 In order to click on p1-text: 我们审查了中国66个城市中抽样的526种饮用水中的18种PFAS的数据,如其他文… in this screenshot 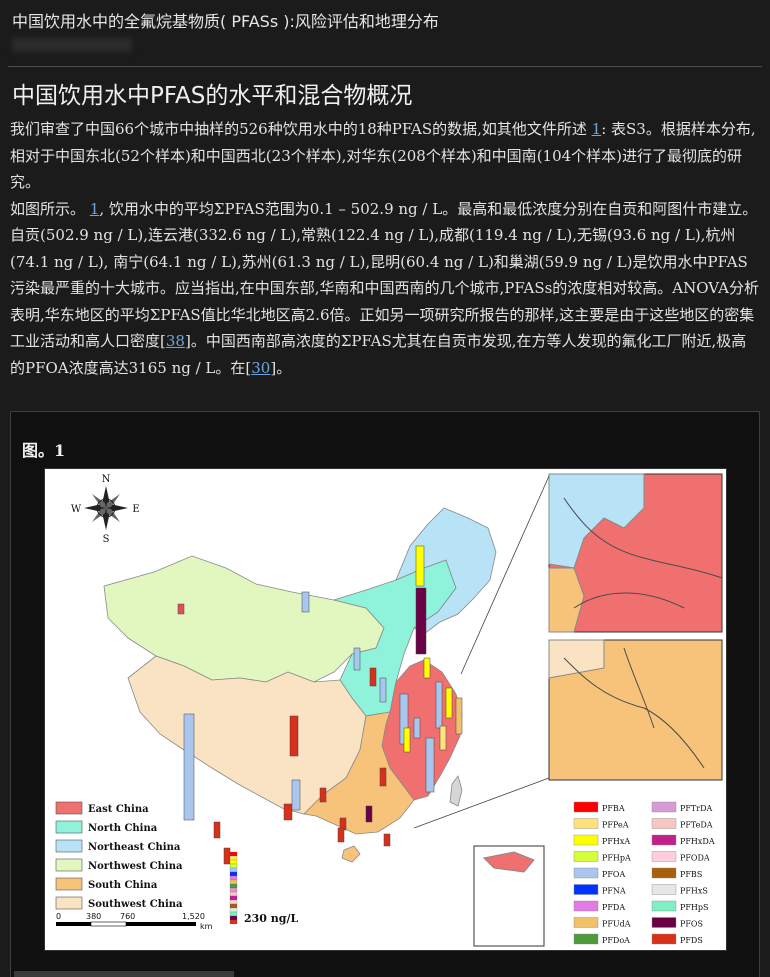, I will do `click(301, 129)`.